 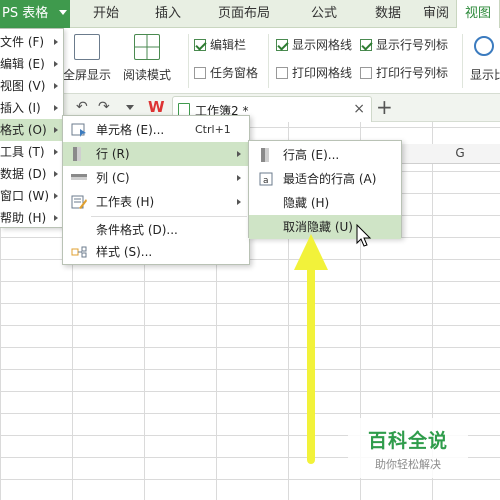 What do you see at coordinates (388, 14) in the screenshot?
I see `tab-data: 数据` at bounding box center [388, 14].